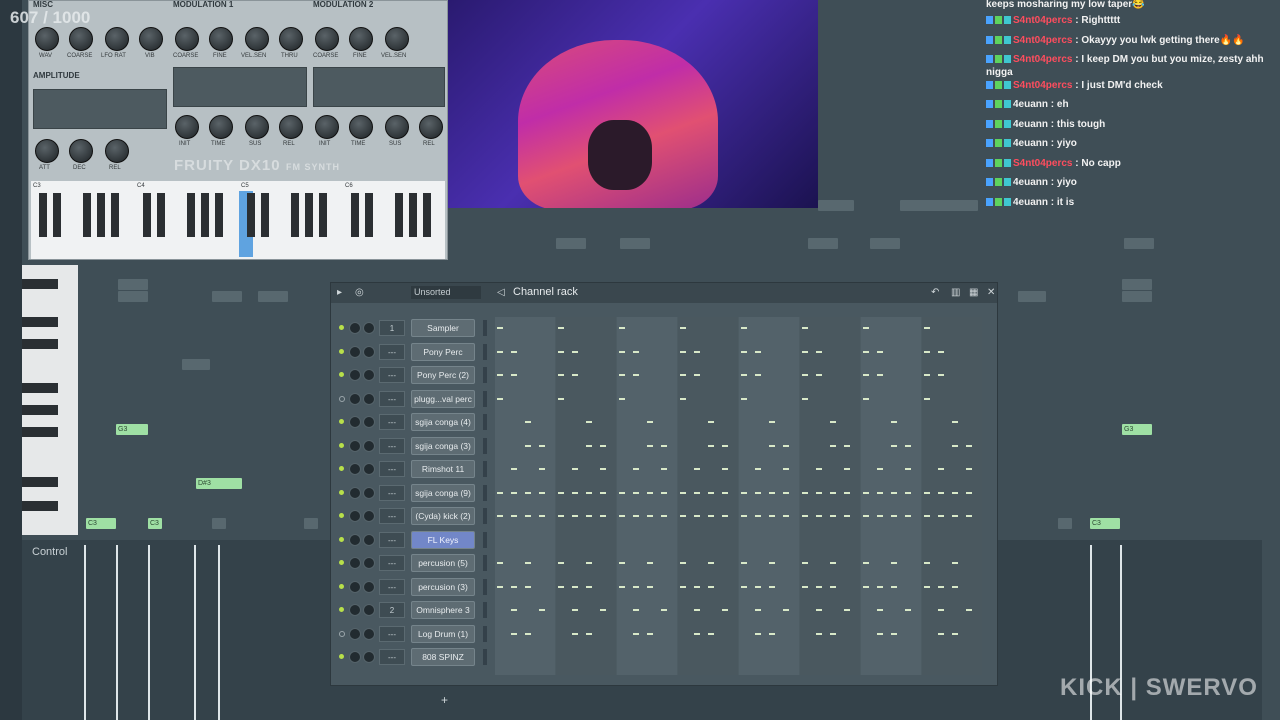 The image size is (1280, 720). Describe the element at coordinates (221, 127) in the screenshot. I see `mod1-time-knob` at that location.